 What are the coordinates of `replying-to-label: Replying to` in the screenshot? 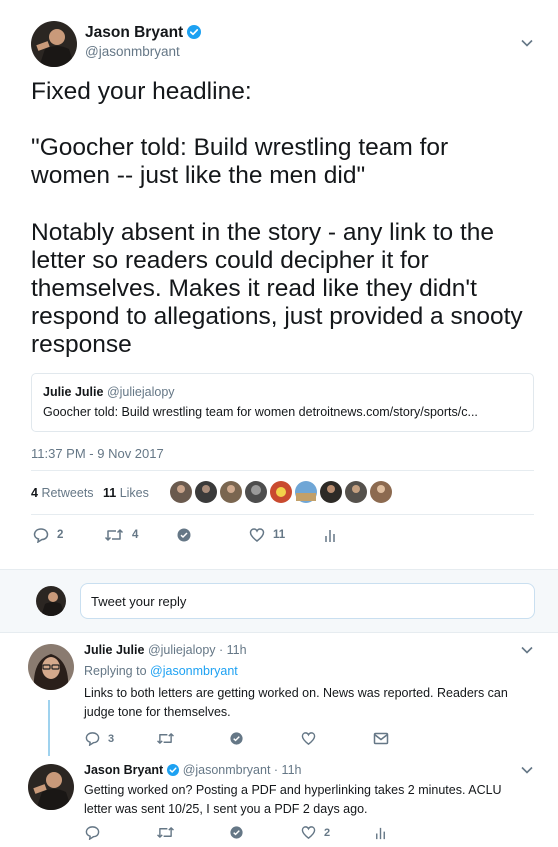 It's located at (115, 671).